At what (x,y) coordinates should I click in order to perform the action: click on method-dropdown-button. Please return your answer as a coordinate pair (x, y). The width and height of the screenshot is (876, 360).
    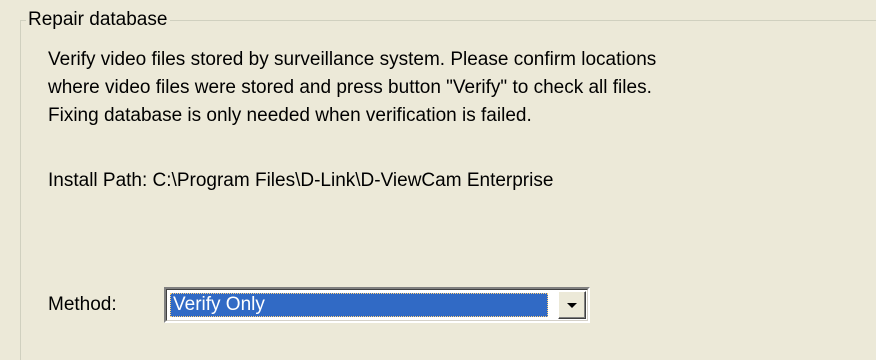
    Looking at the image, I should click on (572, 305).